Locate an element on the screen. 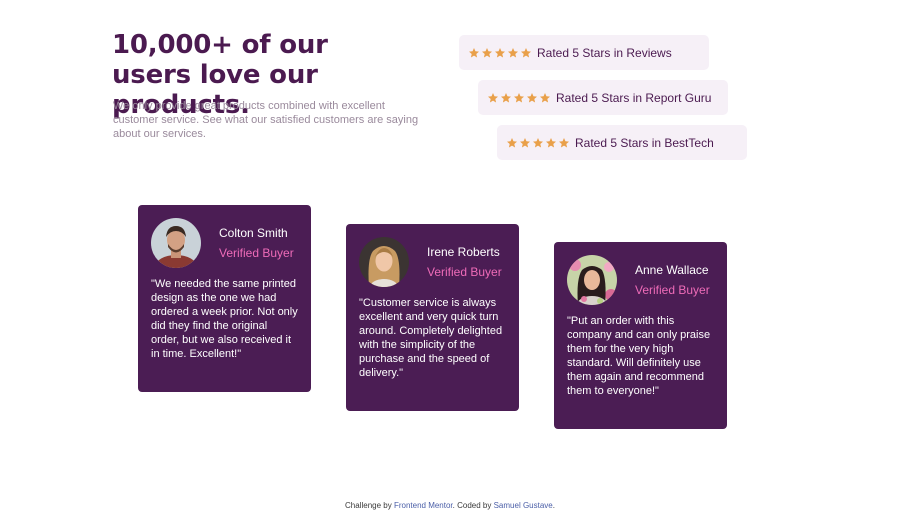 The width and height of the screenshot is (900, 512). attribution-middle: . Coded by is located at coordinates (472, 505).